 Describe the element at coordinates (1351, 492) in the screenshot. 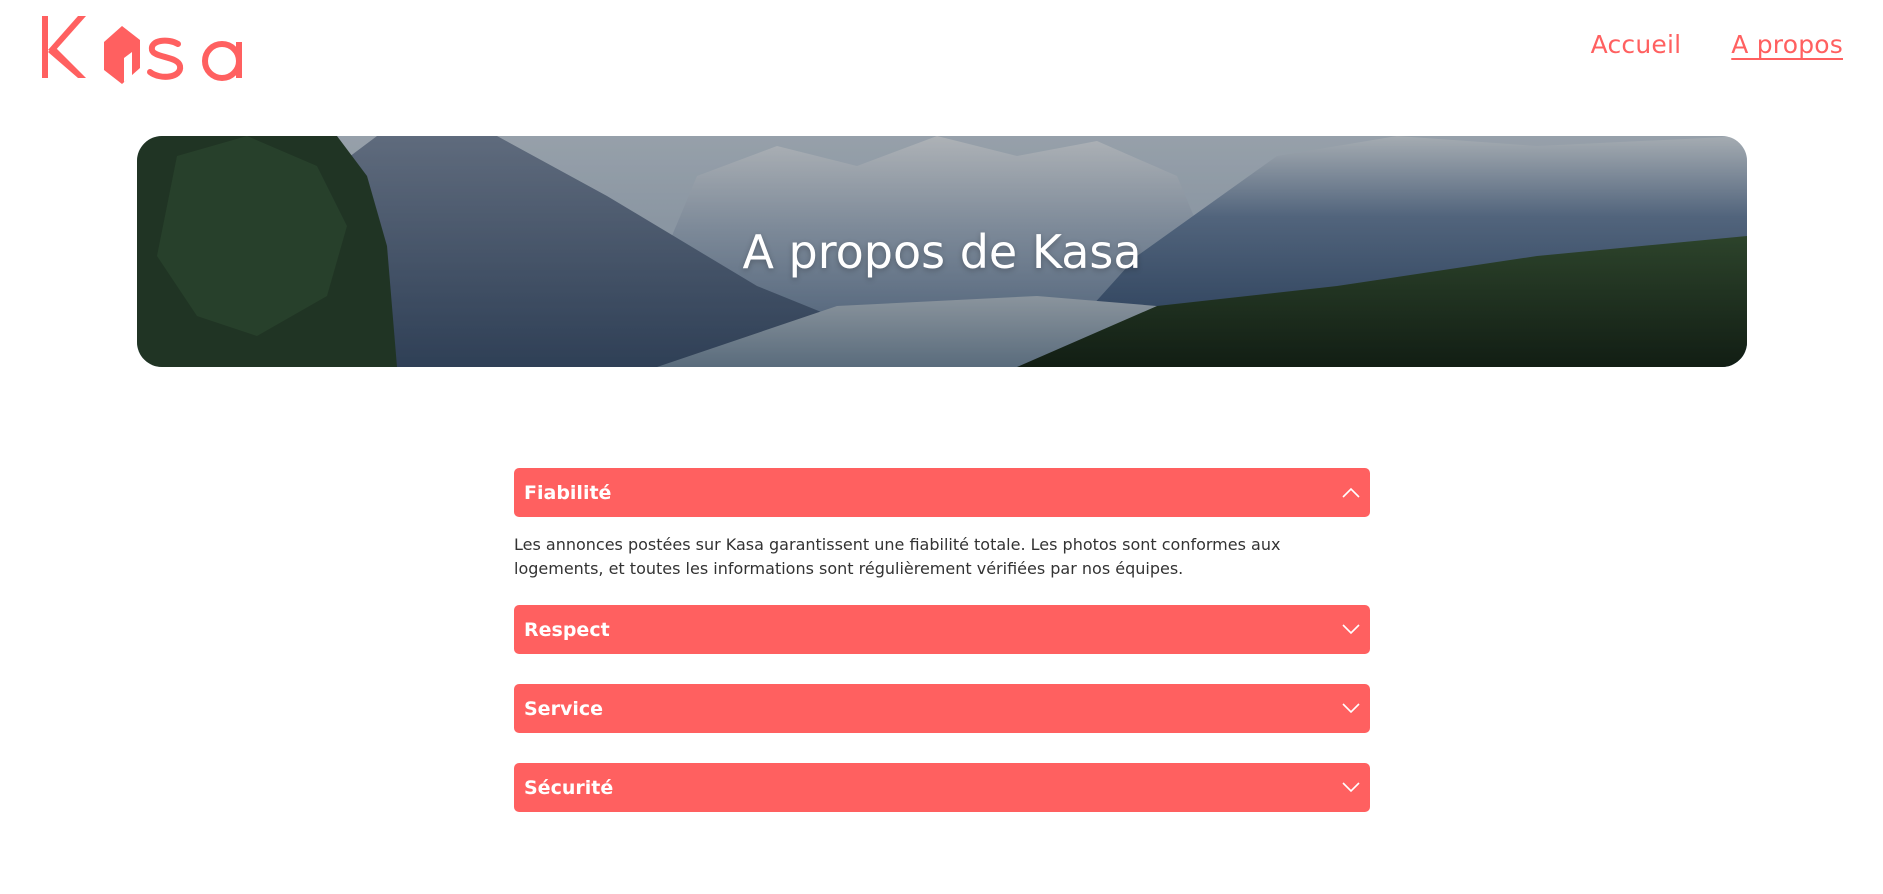

I see `chevron-up-icon` at that location.